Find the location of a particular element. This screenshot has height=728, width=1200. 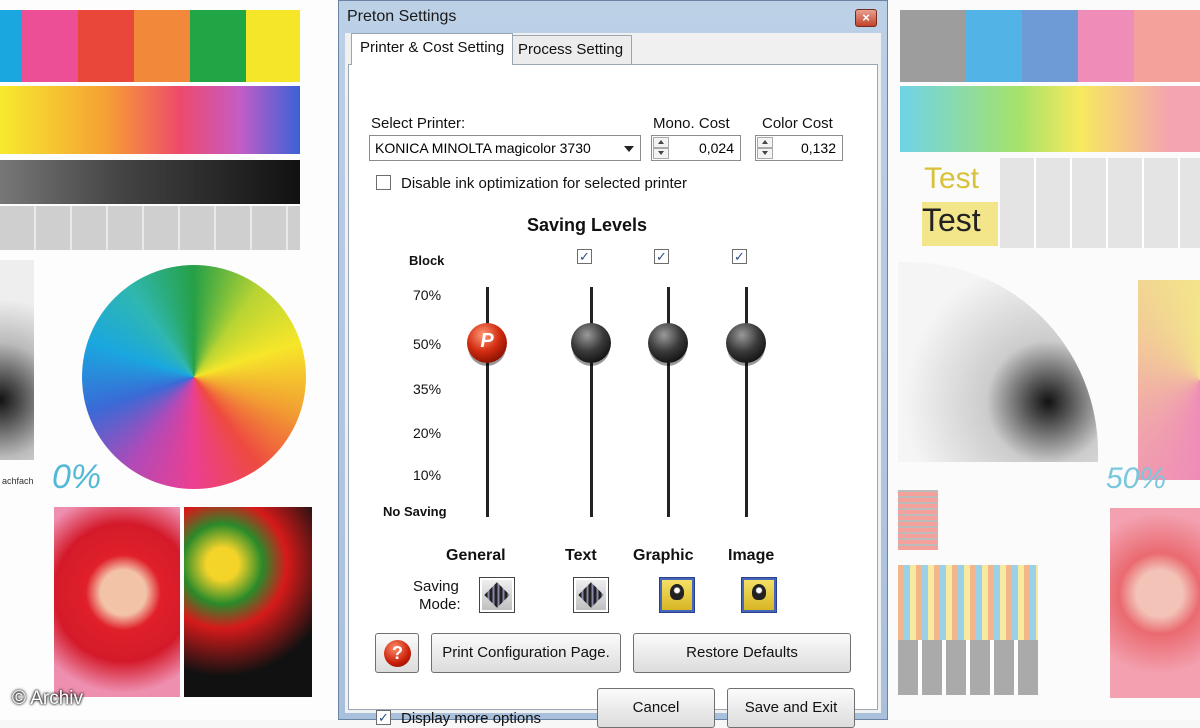

close-button: × is located at coordinates (866, 18).